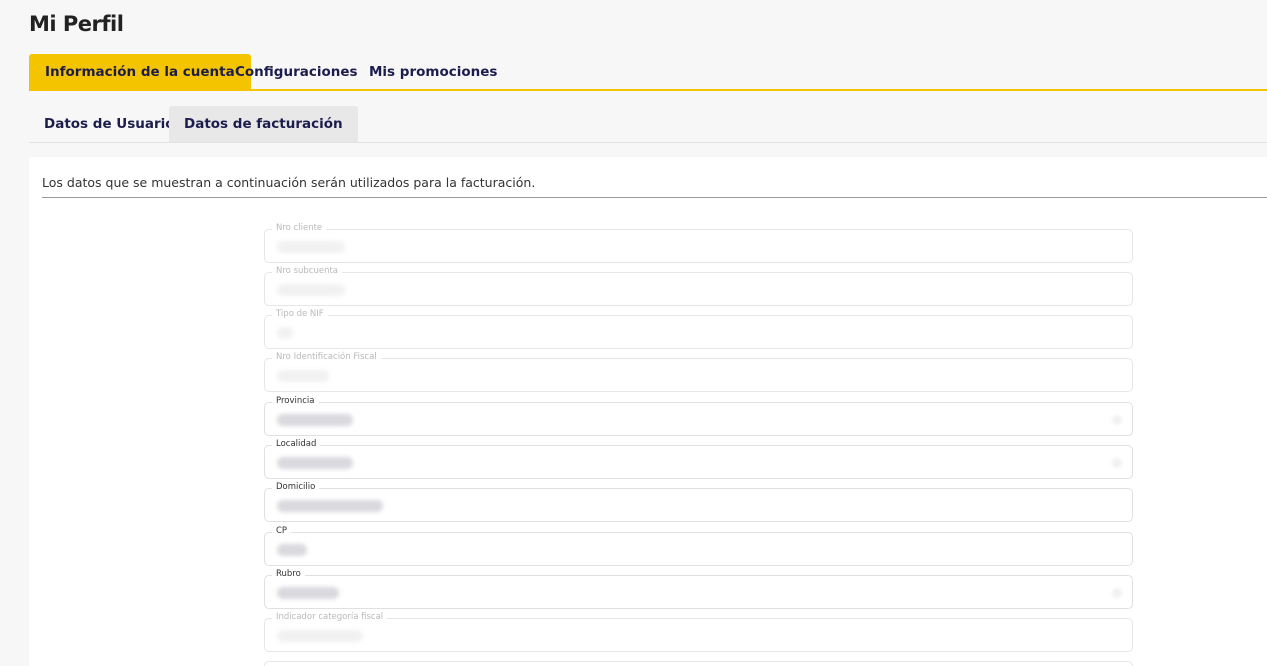  What do you see at coordinates (330, 617) in the screenshot?
I see `field-label: Indicador categoría fiscal` at bounding box center [330, 617].